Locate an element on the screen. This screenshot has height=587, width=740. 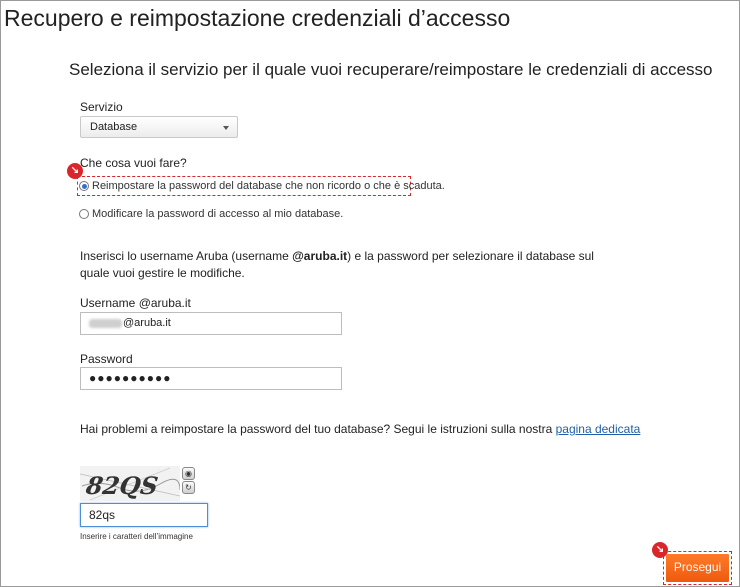
redacted-username is located at coordinates (105, 323).